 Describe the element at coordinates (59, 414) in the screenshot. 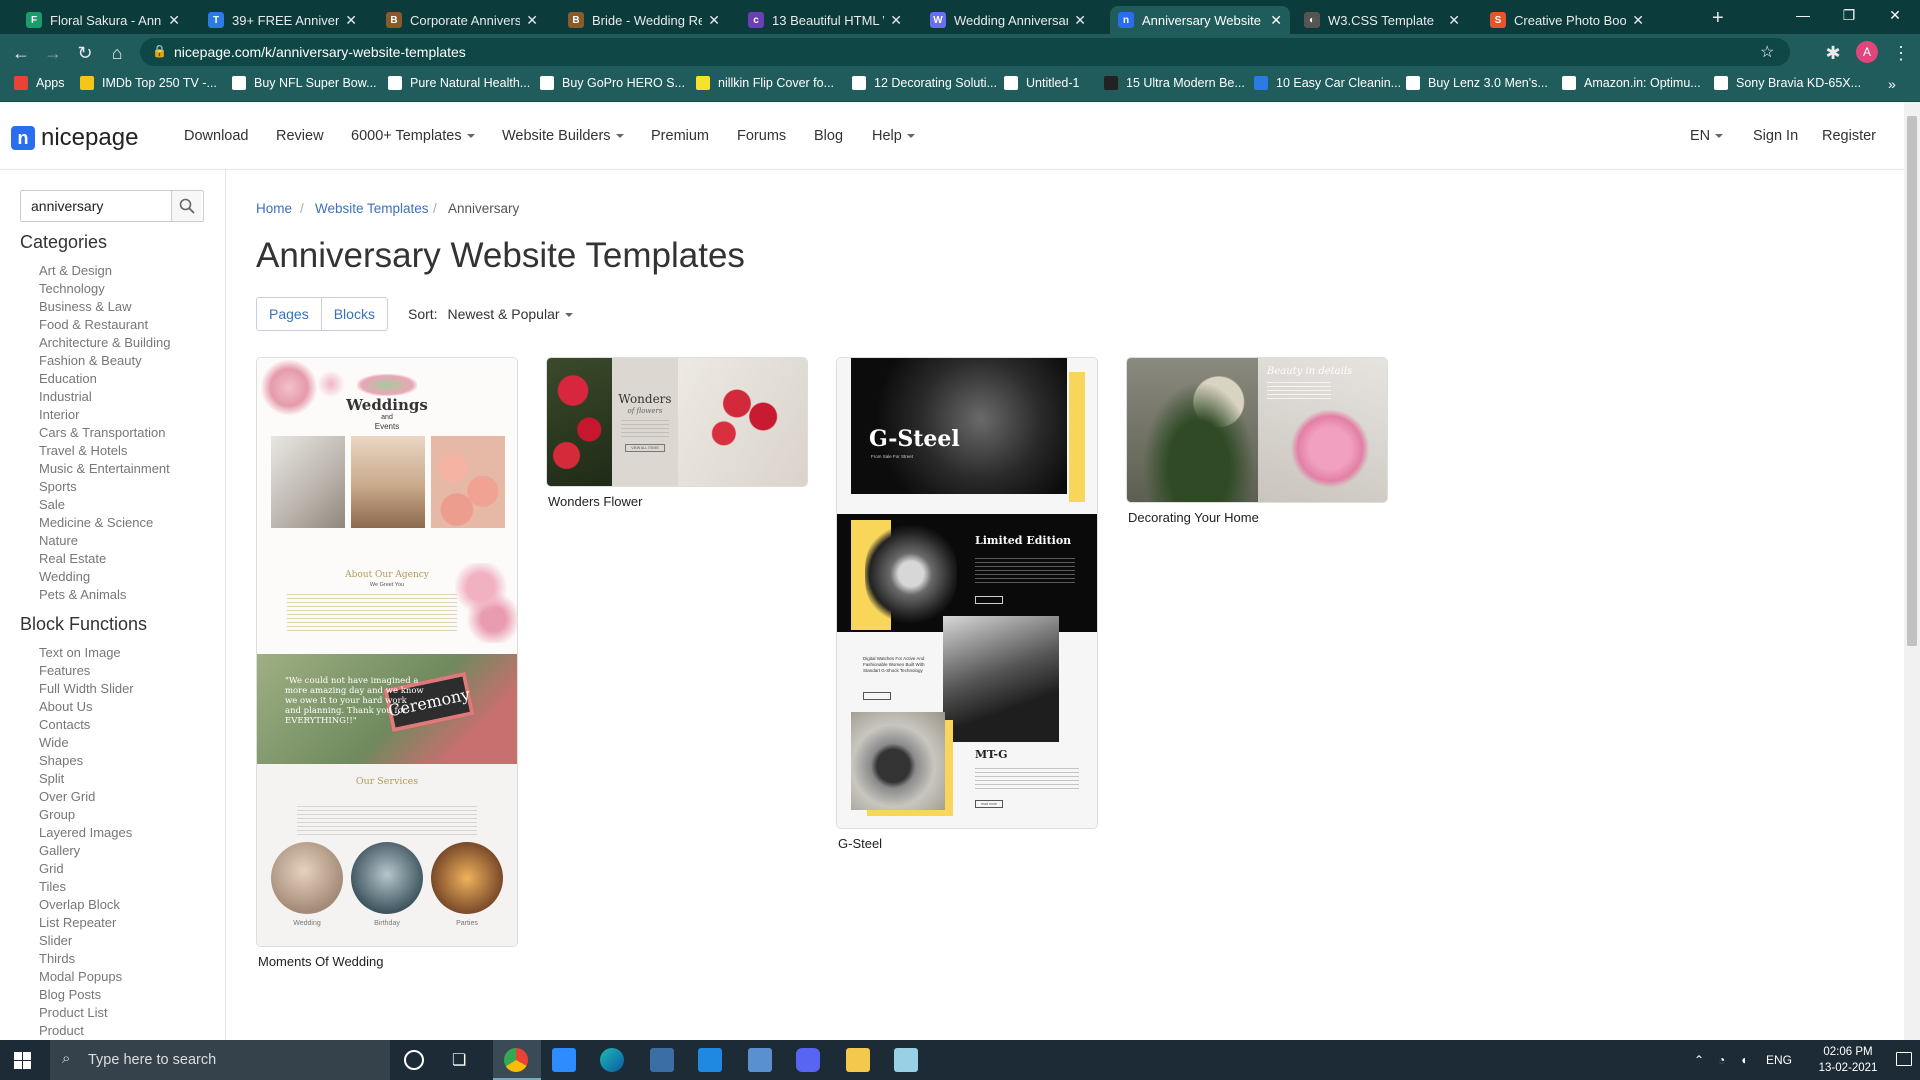

I see `category-link-interior: Interior` at that location.